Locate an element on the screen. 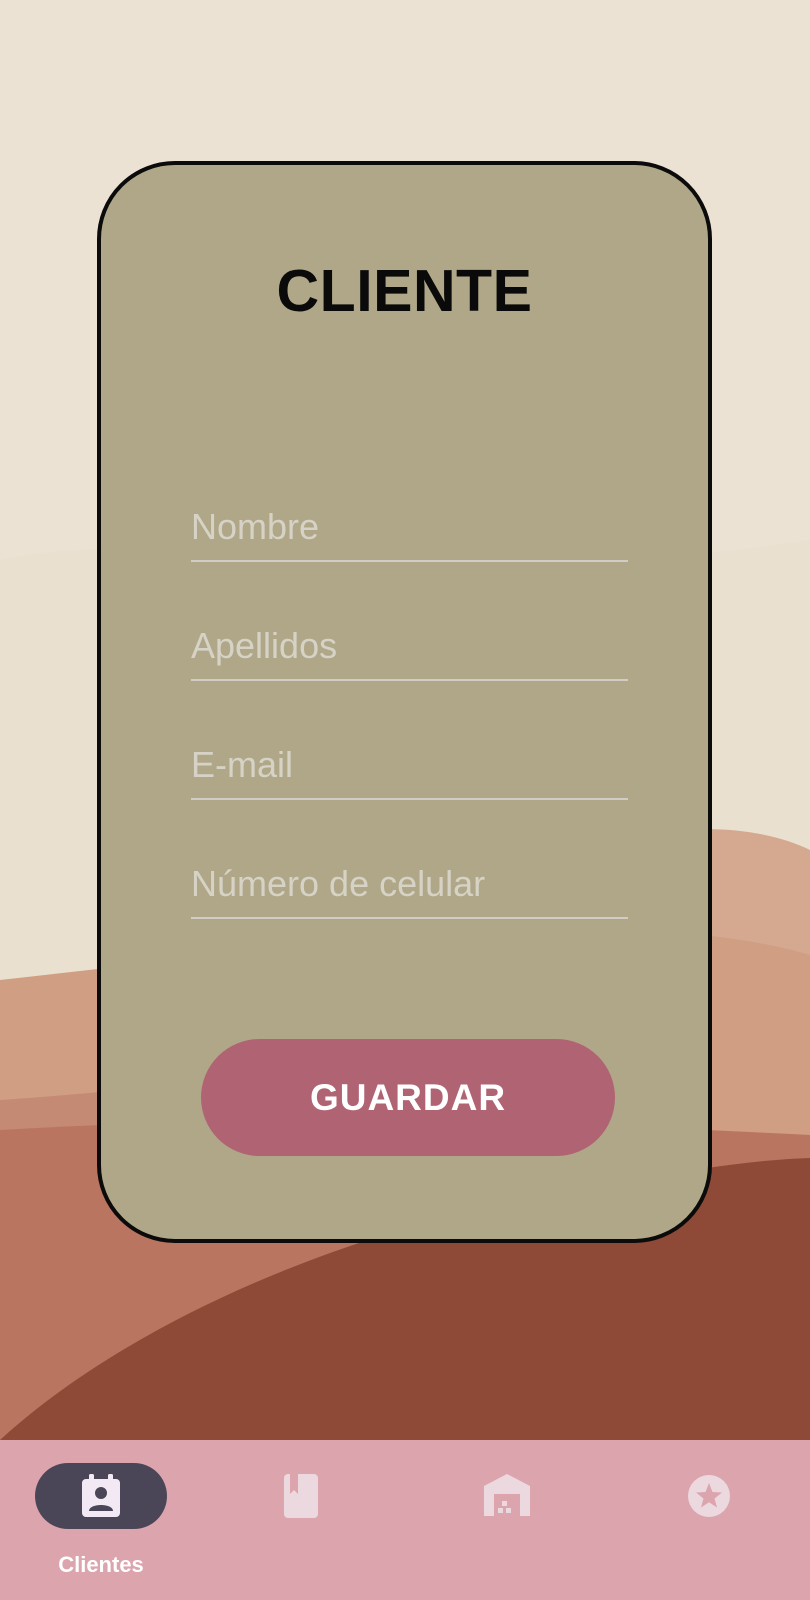 The image size is (810, 1600). nav-item-favorites is located at coordinates (727, 1520).